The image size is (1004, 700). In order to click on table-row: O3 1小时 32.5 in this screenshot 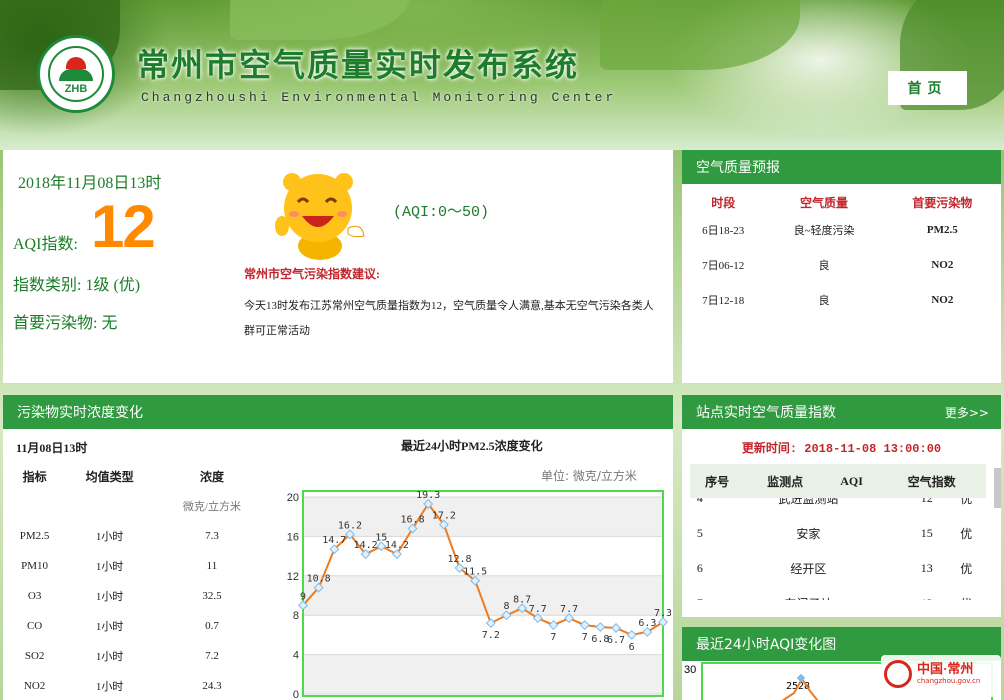, I will do `click(137, 596)`.